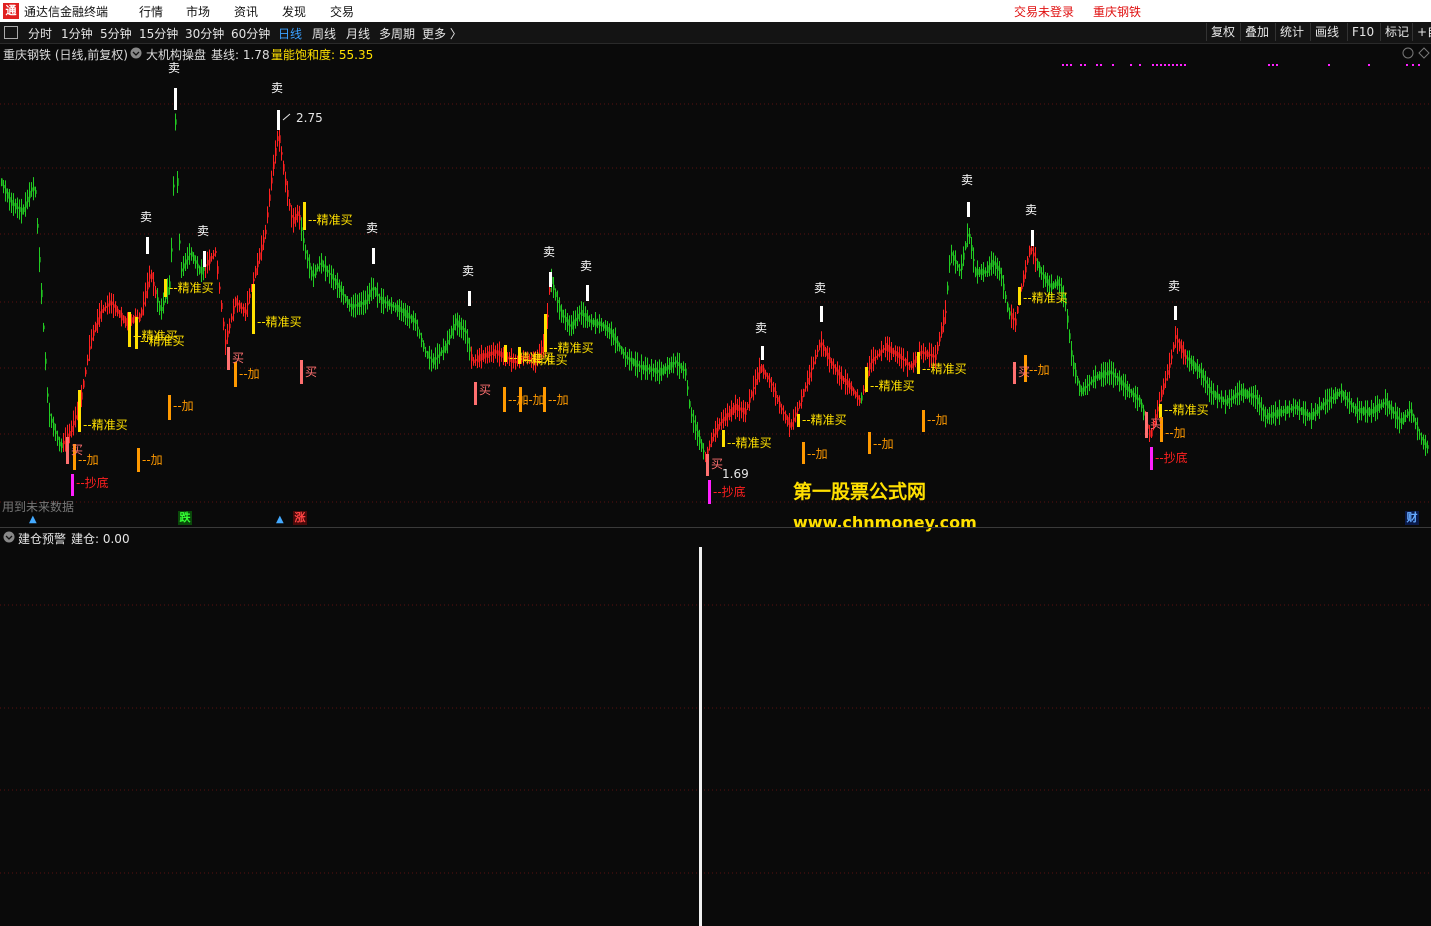  What do you see at coordinates (442, 33) in the screenshot?
I see `period-more: 更多 〉` at bounding box center [442, 33].